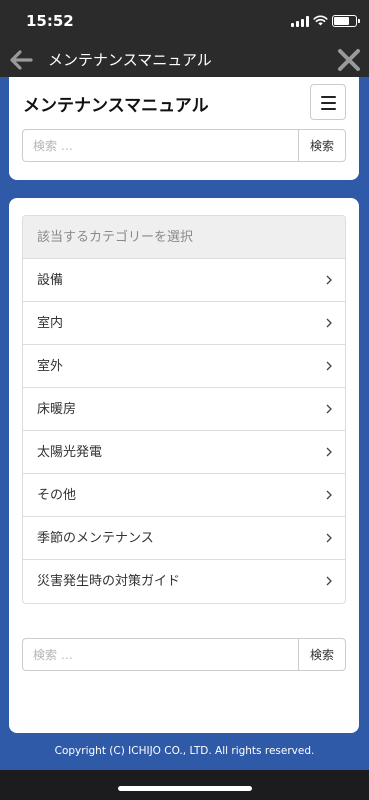 This screenshot has height=800, width=369. I want to click on category-item-indoor: 室内, so click(184, 323).